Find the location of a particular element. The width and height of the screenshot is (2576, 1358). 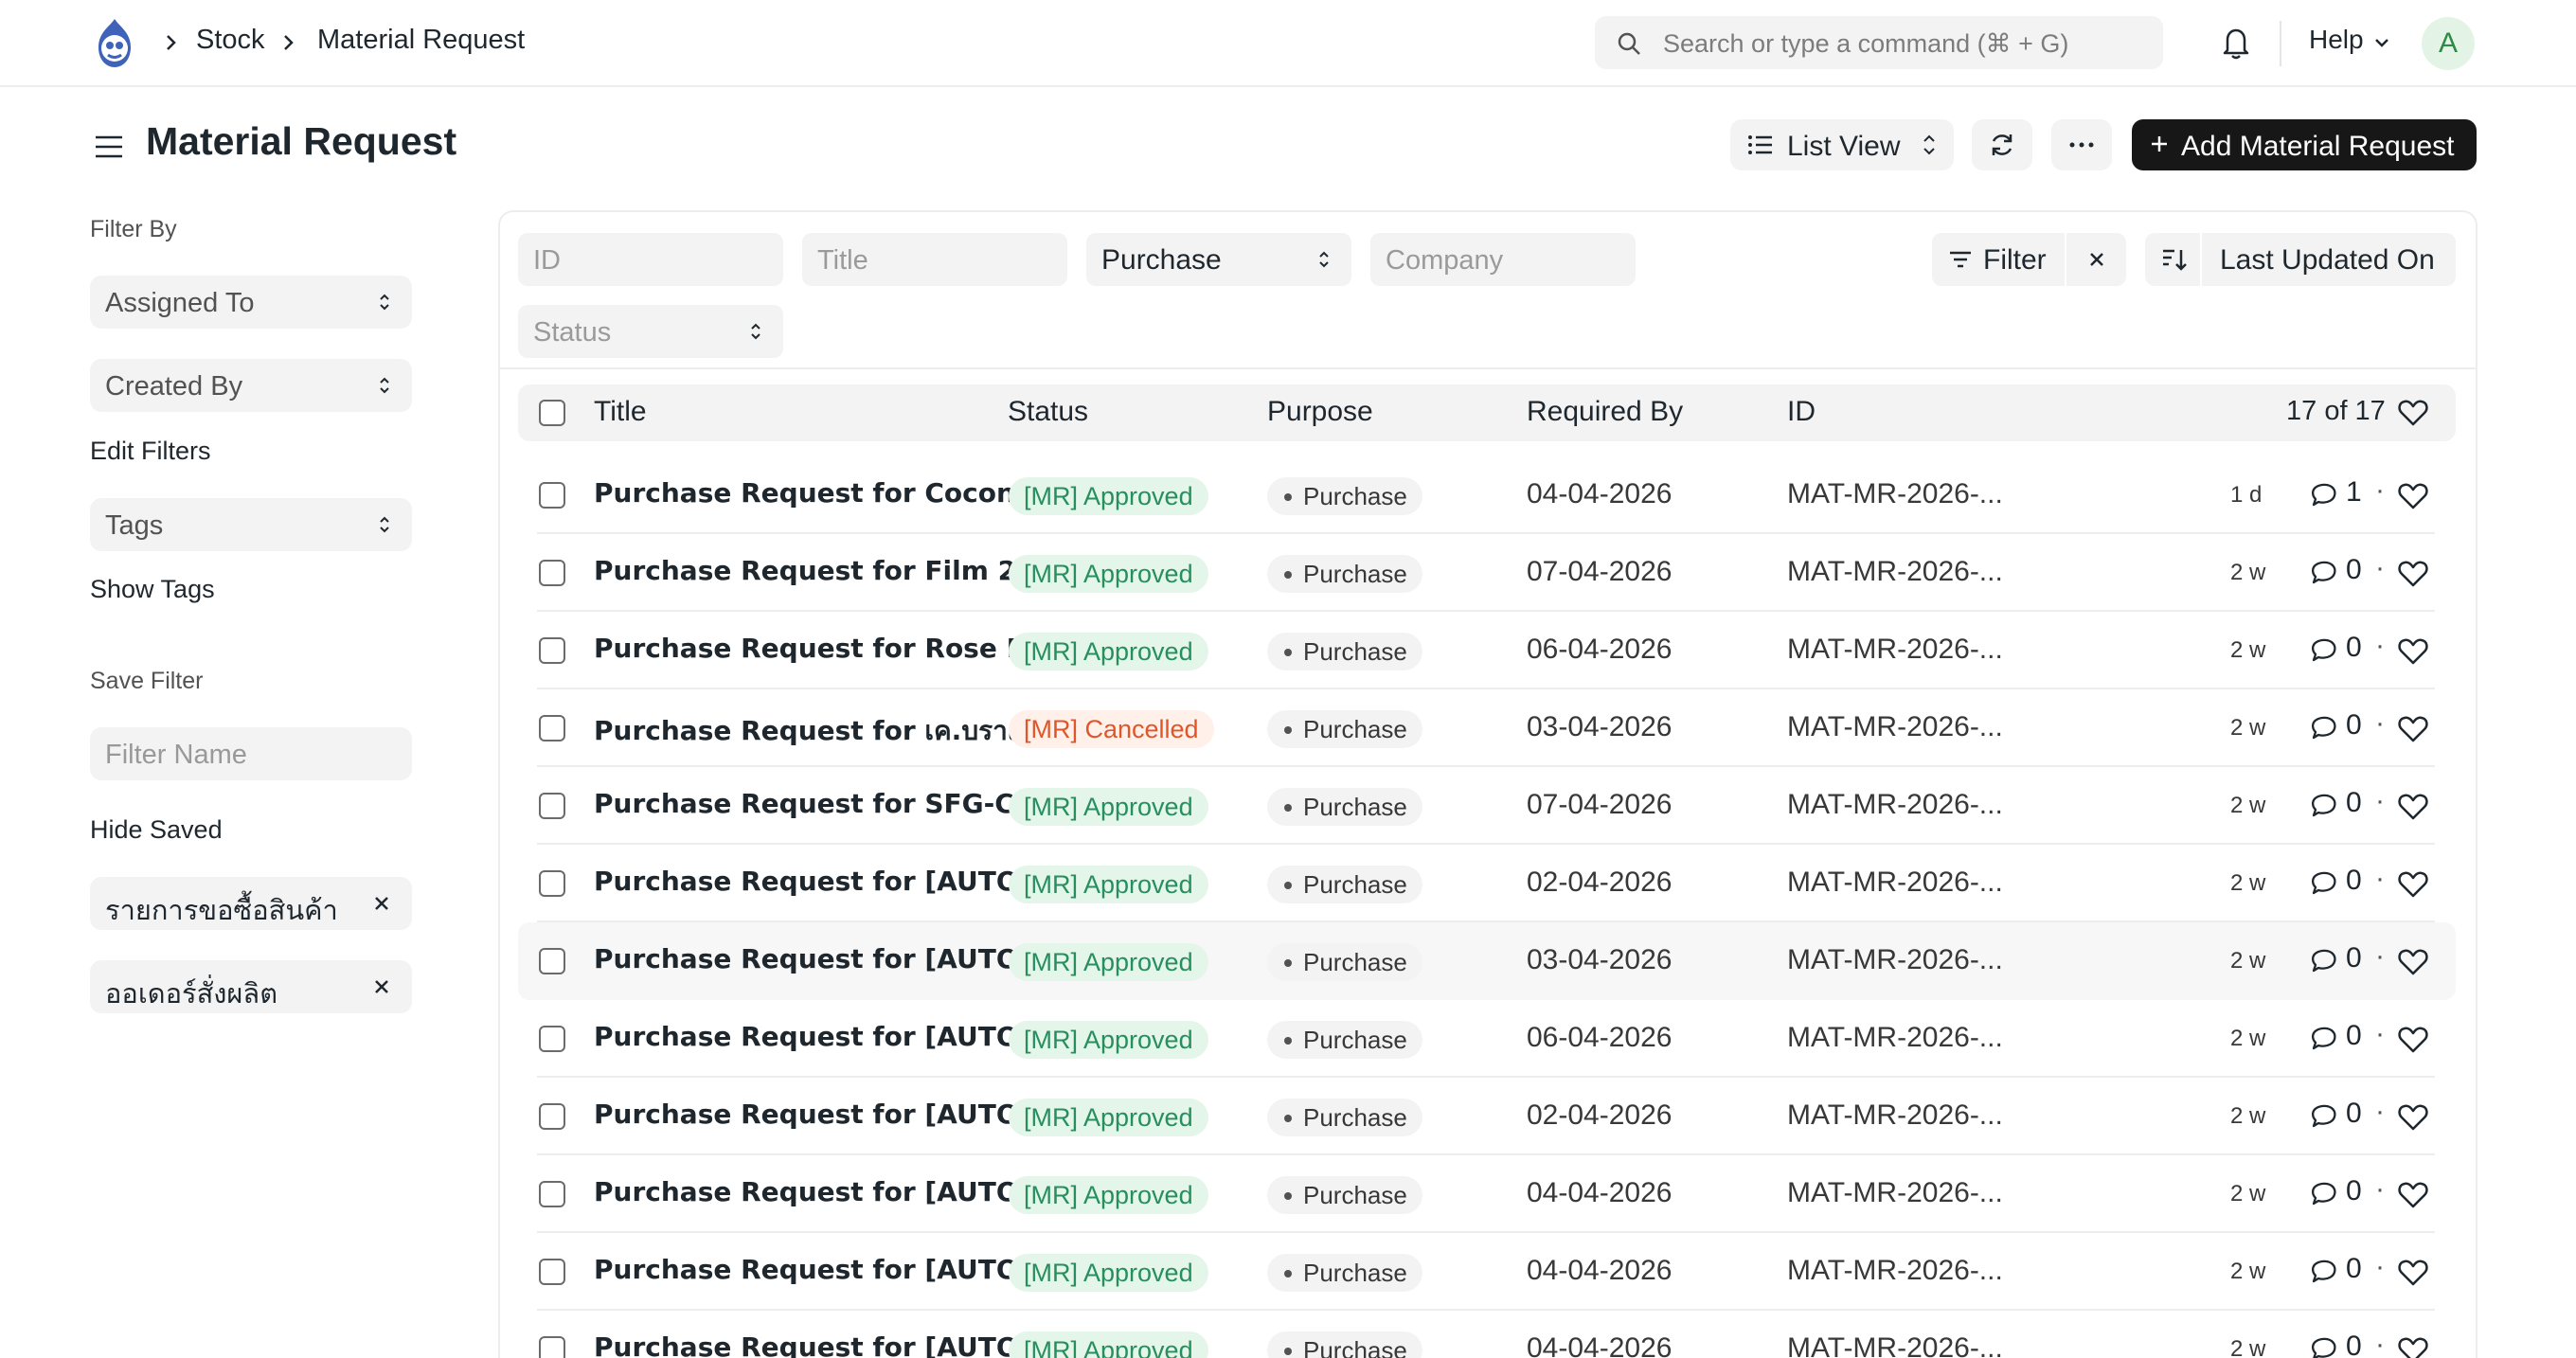

created-by-select: Created By is located at coordinates (251, 385).